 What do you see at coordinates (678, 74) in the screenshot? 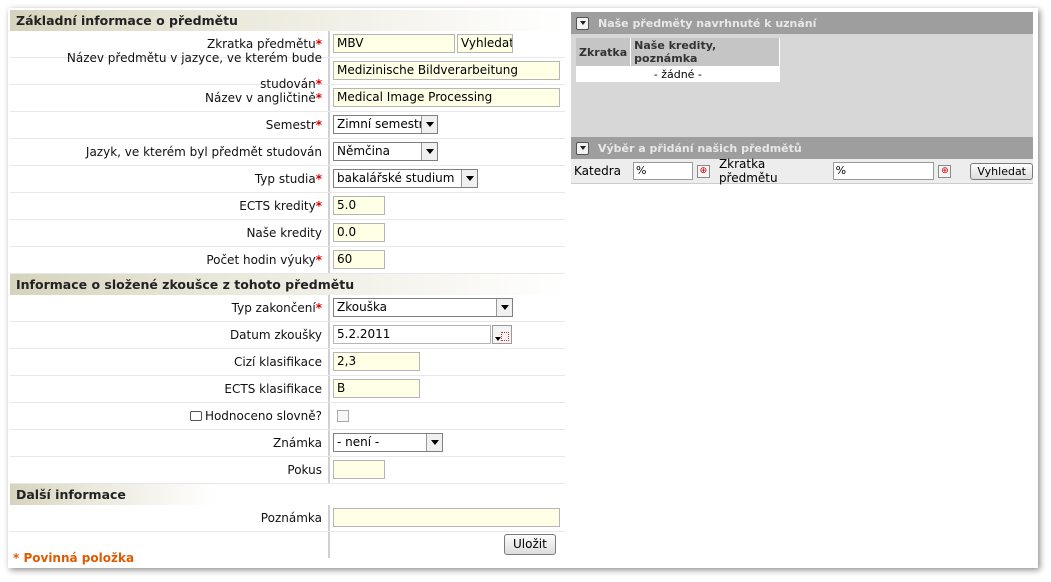
I see `empty-row: - žádné -` at bounding box center [678, 74].